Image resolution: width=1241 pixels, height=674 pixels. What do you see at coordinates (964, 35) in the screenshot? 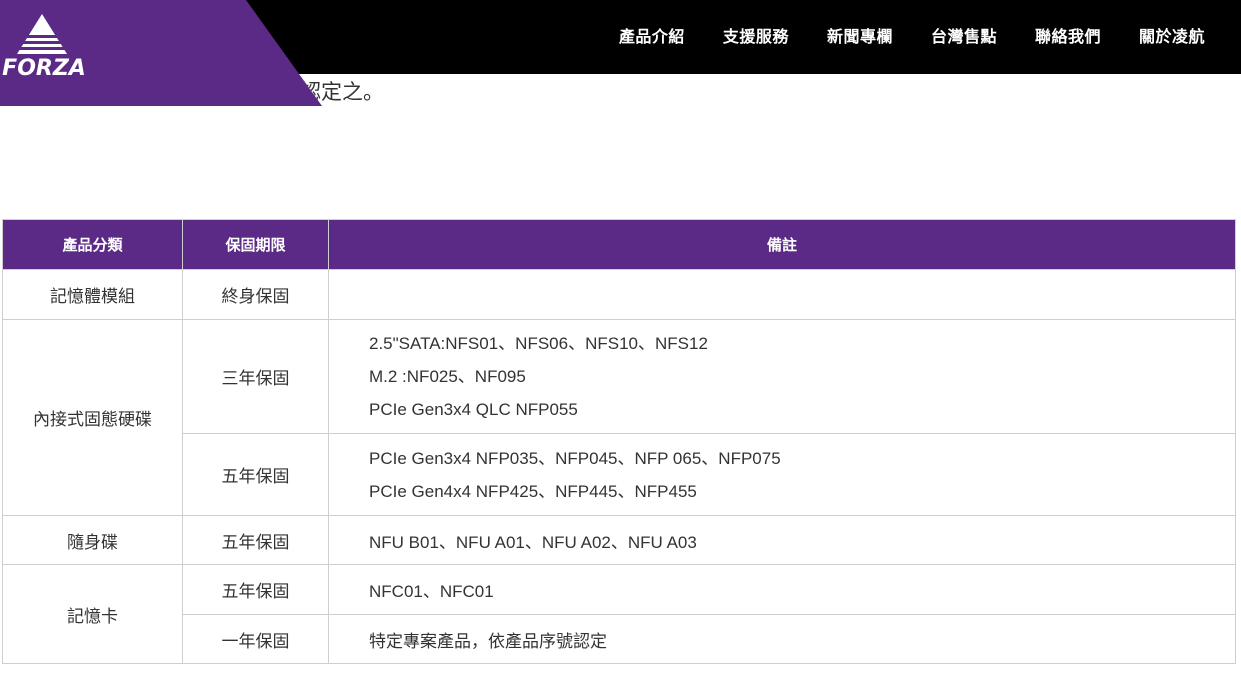
I see `nav-item-stores: 台灣售點` at bounding box center [964, 35].